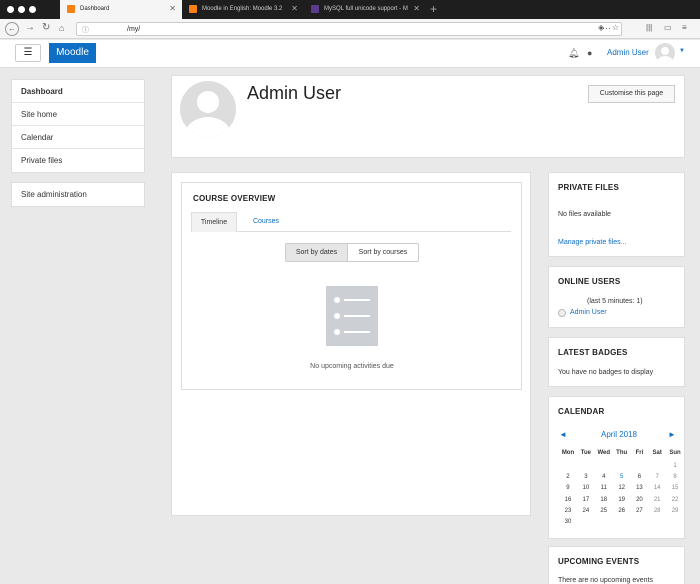 The width and height of the screenshot is (700, 584). What do you see at coordinates (639, 488) in the screenshot?
I see `calendar-day: 13` at bounding box center [639, 488].